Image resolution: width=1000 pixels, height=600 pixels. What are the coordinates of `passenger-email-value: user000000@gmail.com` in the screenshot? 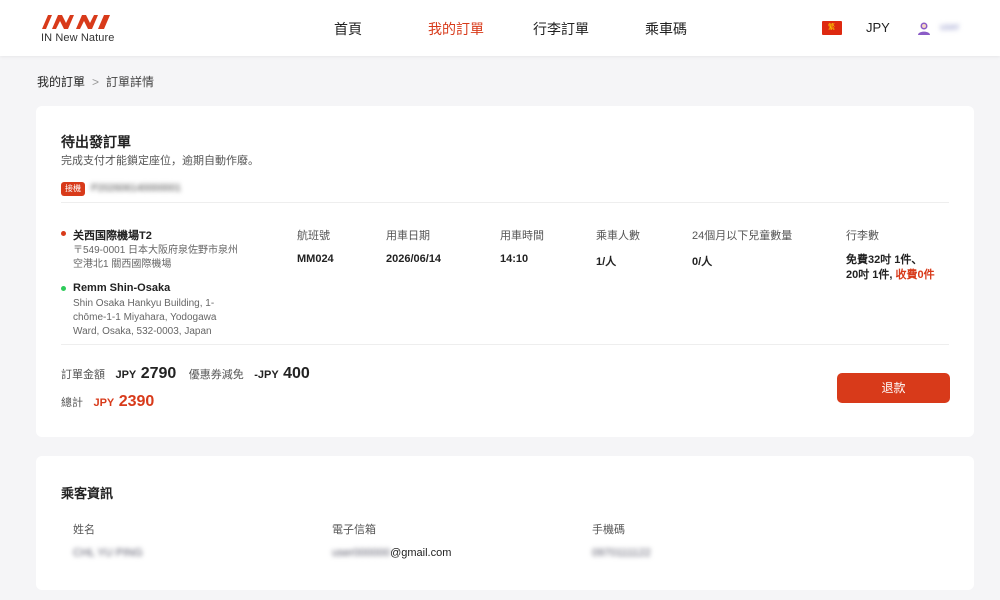 It's located at (391, 553).